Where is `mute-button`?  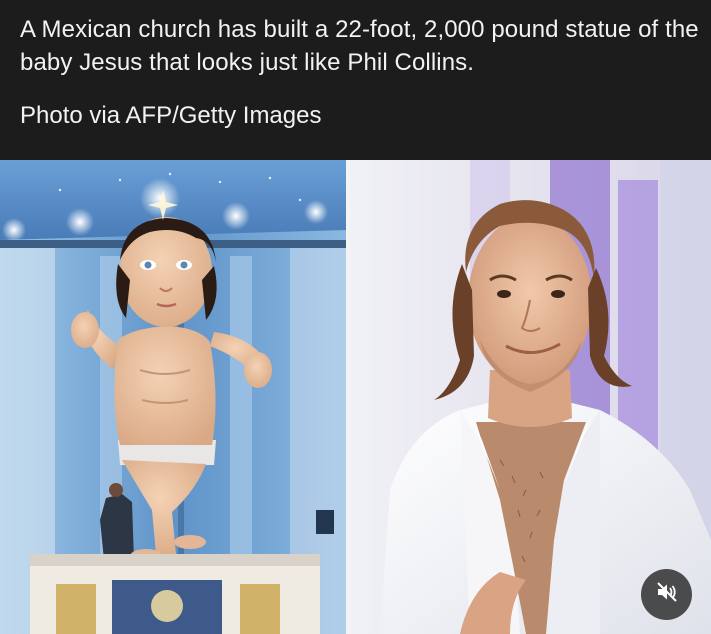
mute-button is located at coordinates (666, 594).